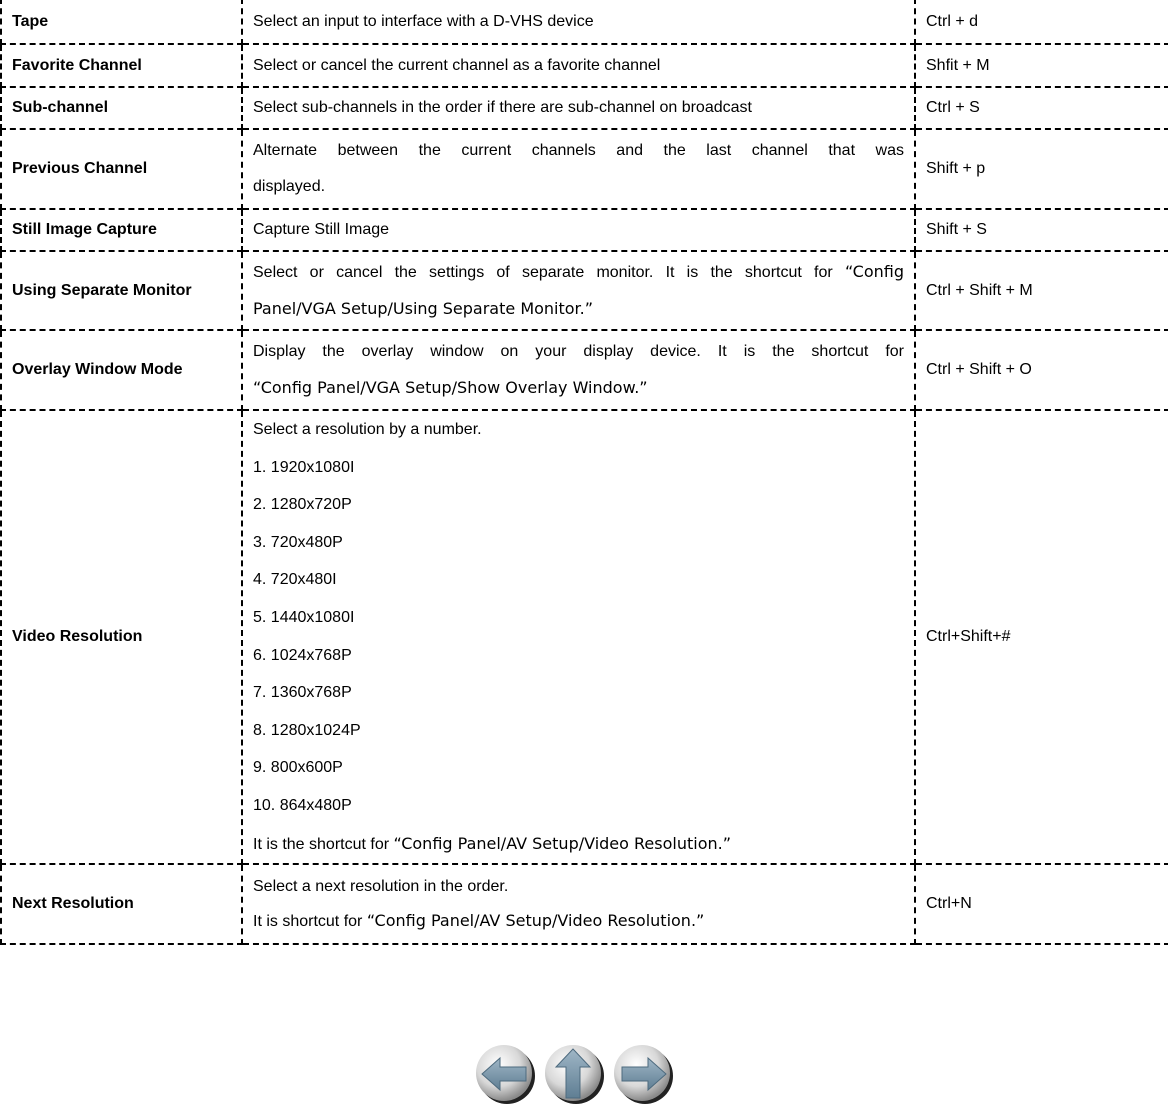 The height and width of the screenshot is (1110, 1168). What do you see at coordinates (1041, 65) in the screenshot?
I see `shortcut-key: Shfit + M` at bounding box center [1041, 65].